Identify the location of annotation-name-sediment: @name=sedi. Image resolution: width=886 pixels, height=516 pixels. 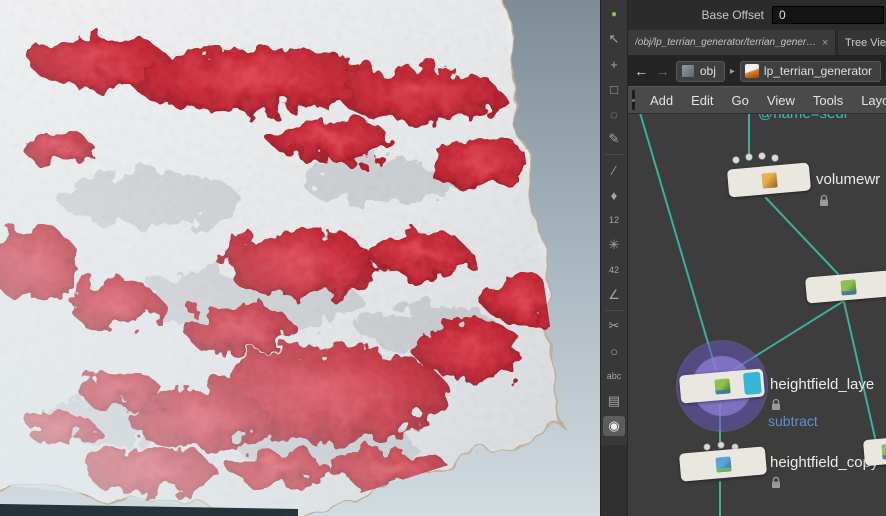
(802, 118).